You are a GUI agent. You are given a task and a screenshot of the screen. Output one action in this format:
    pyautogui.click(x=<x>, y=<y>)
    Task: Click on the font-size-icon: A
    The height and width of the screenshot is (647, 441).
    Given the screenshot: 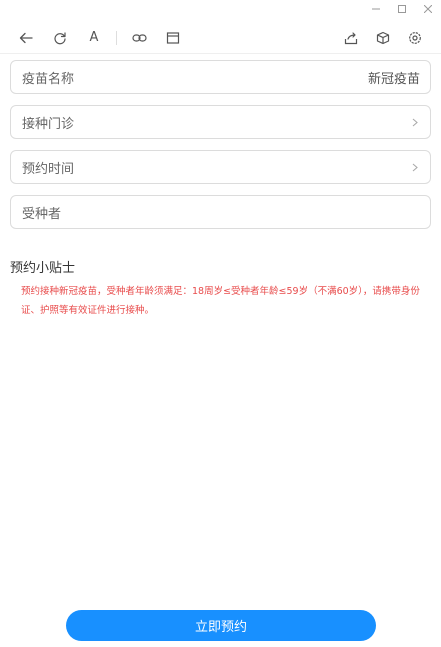 What is the action you would take?
    pyautogui.click(x=94, y=38)
    